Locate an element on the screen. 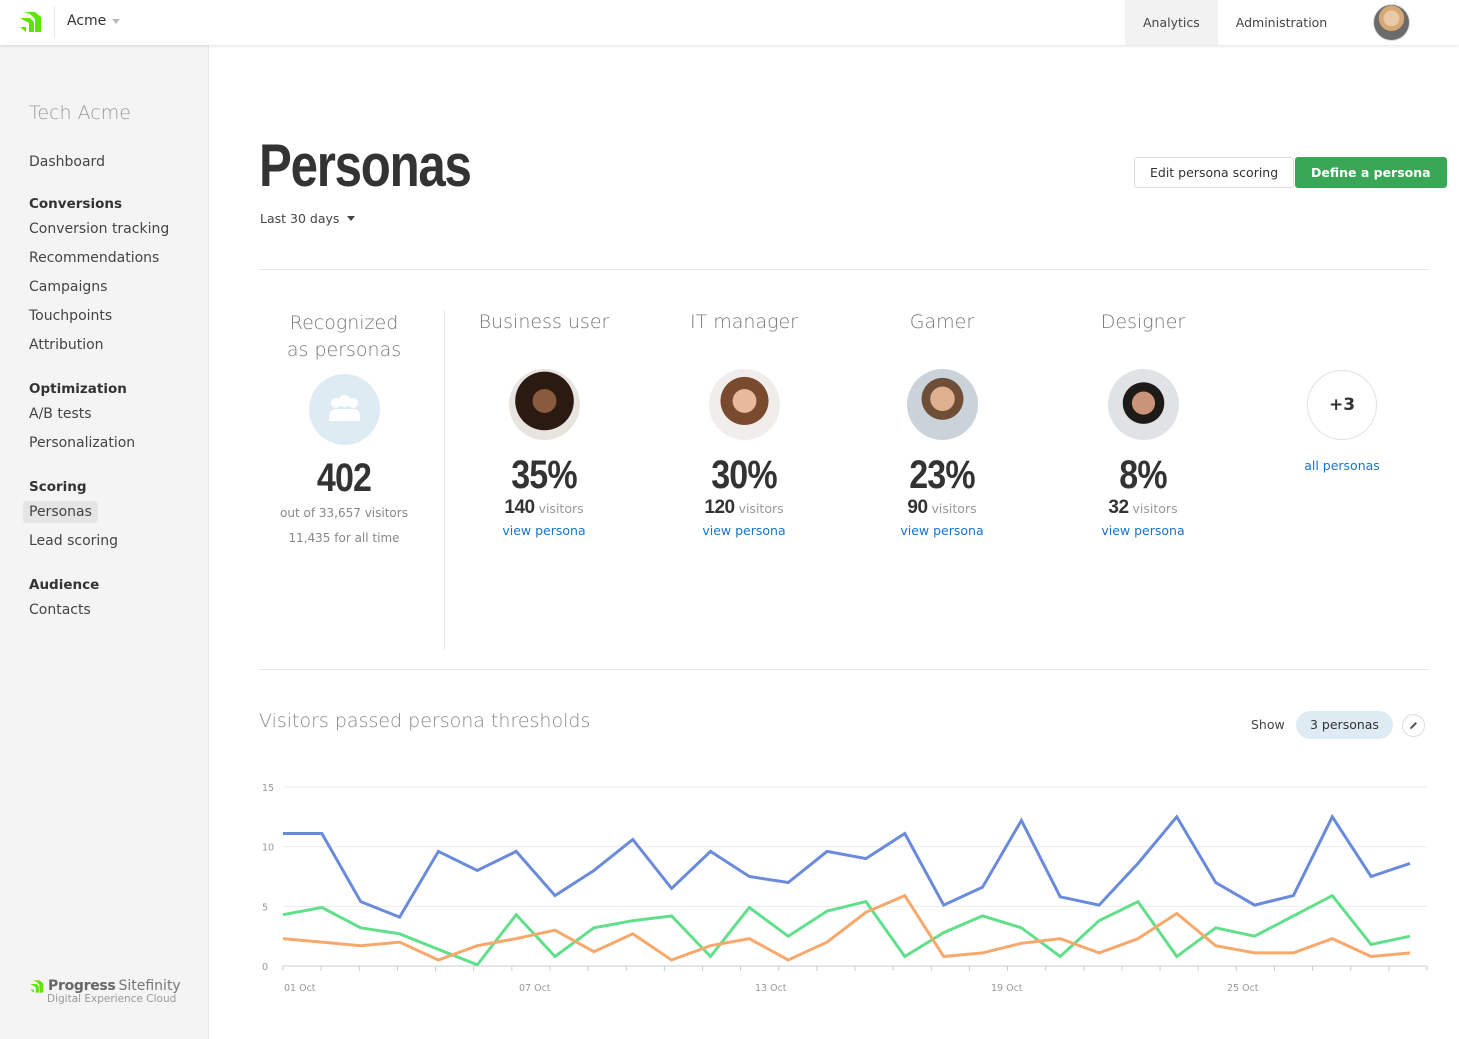 Image resolution: width=1459 pixels, height=1039 pixels. chevron-down-icon is located at coordinates (116, 21).